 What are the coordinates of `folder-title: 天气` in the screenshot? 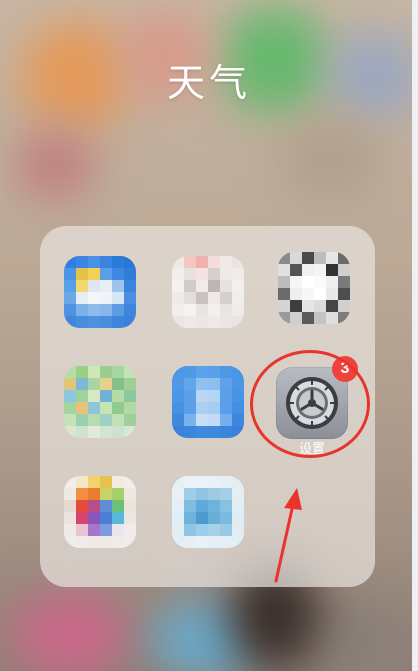 It's located at (209, 79).